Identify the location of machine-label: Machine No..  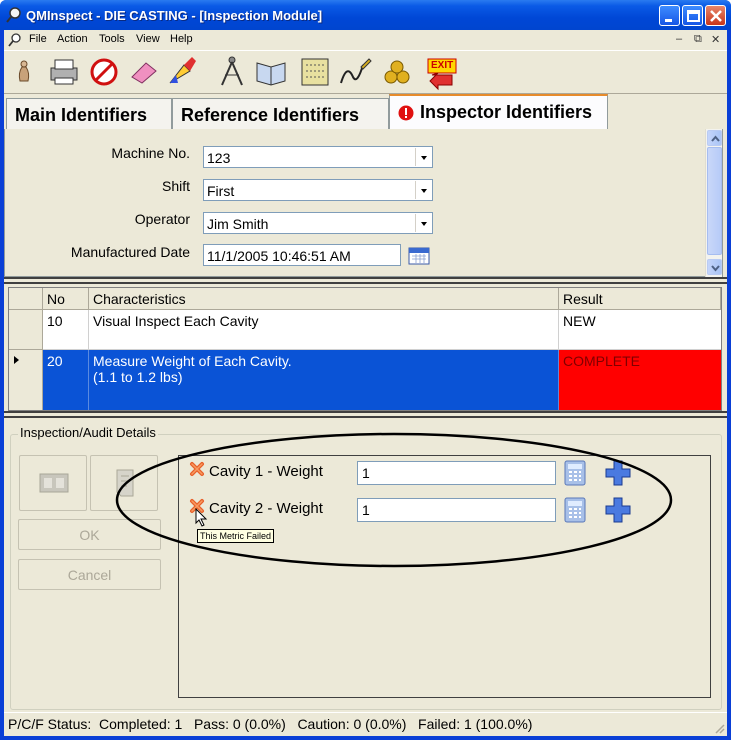
(150, 153).